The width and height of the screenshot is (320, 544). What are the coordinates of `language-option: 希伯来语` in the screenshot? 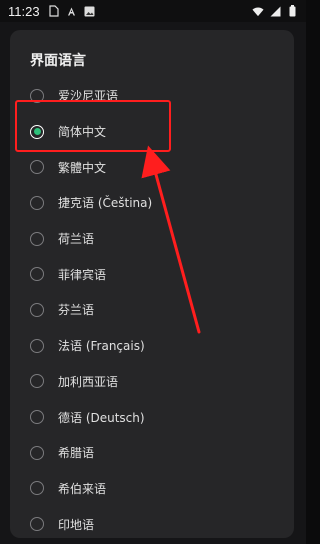 It's located at (152, 489).